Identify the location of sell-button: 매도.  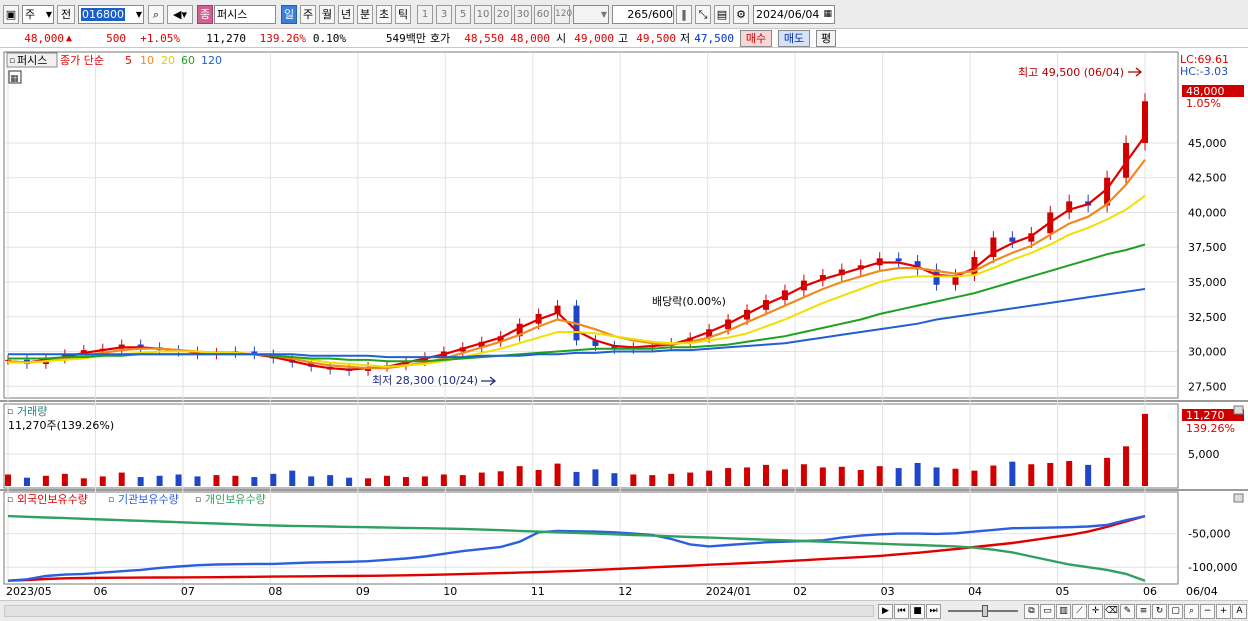
(794, 38).